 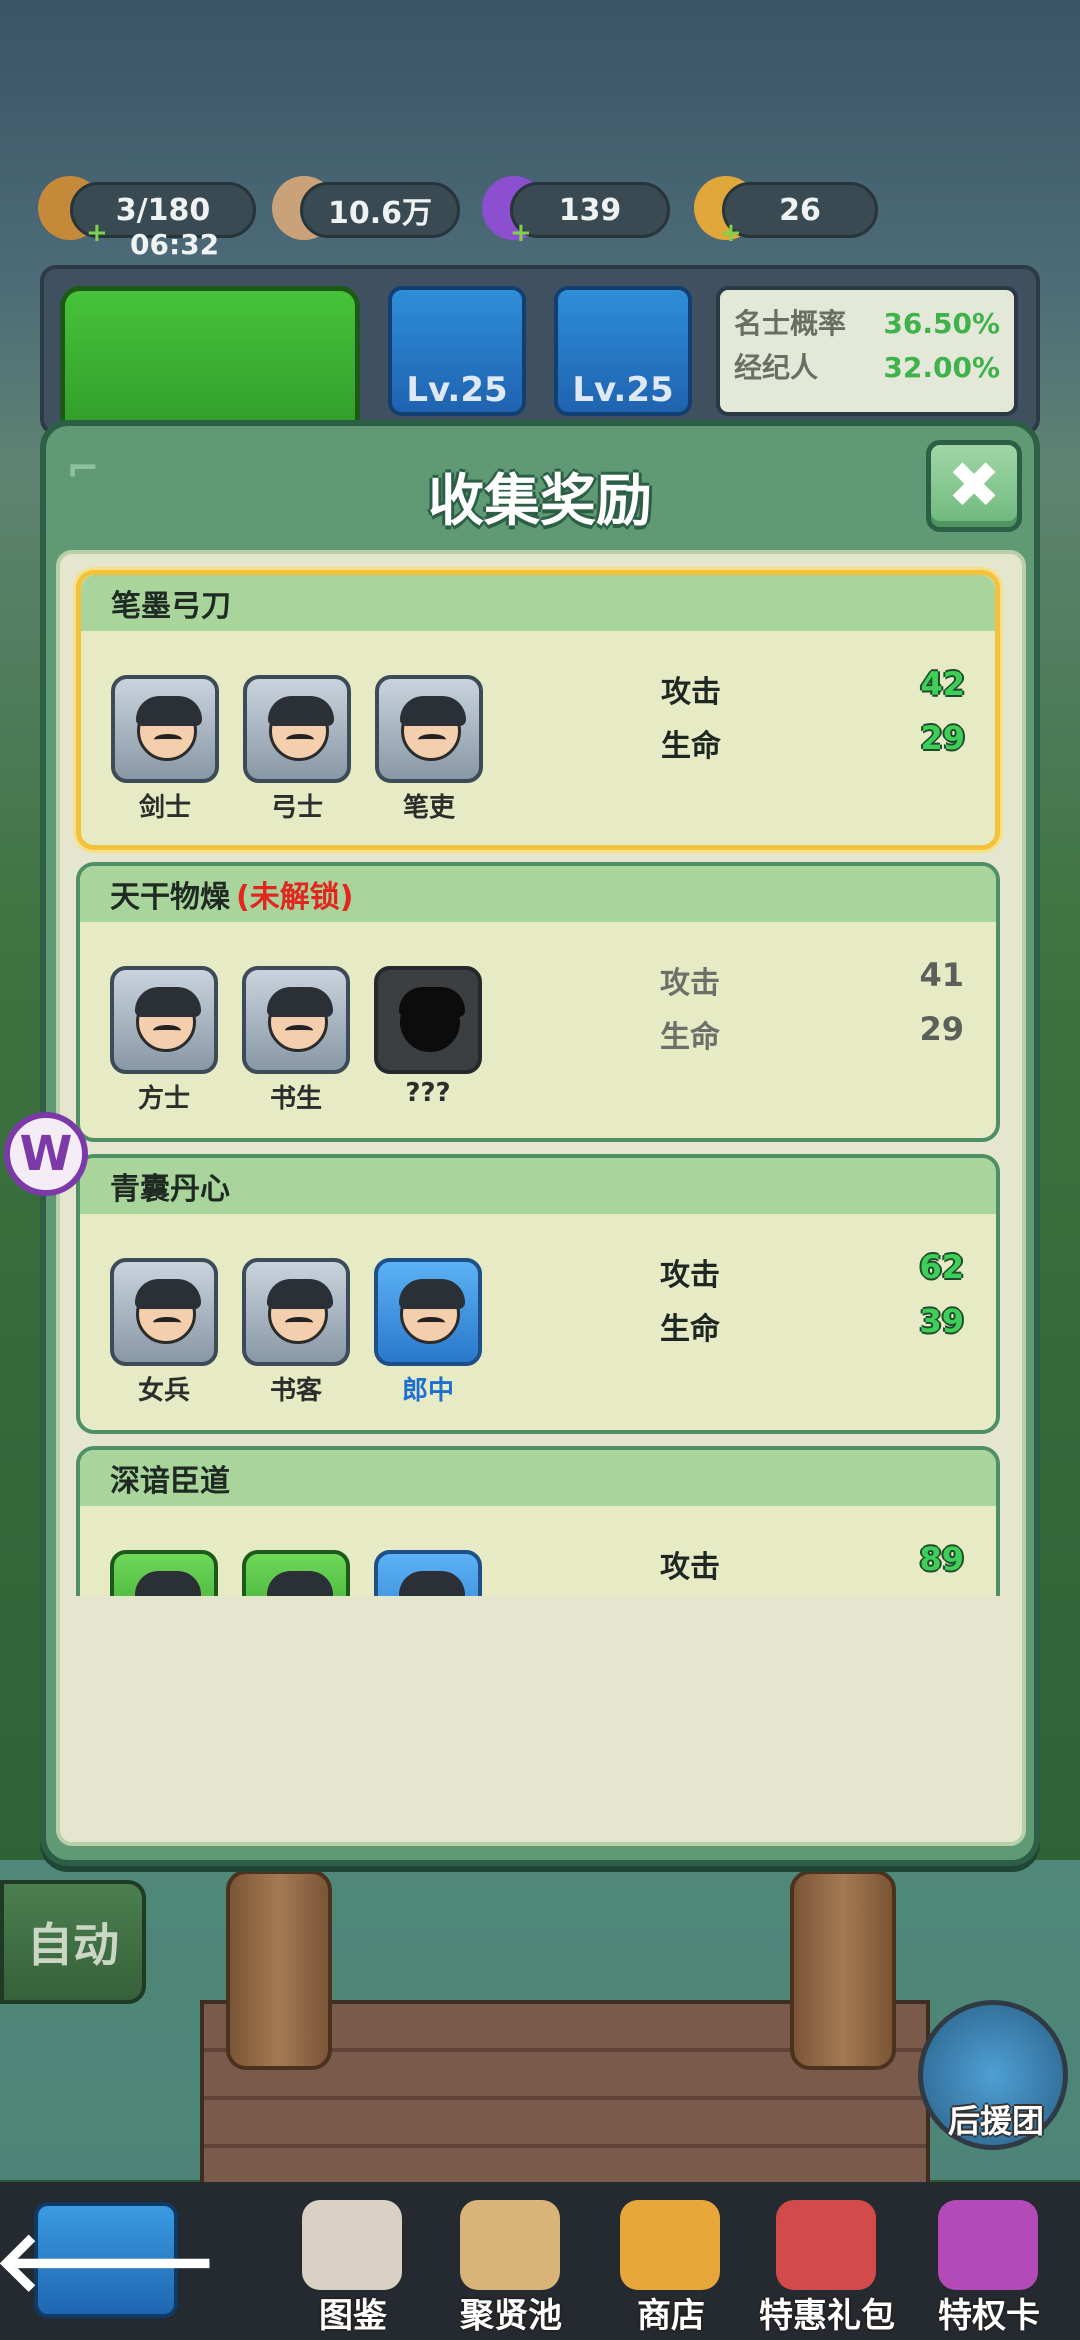 What do you see at coordinates (164, 808) in the screenshot?
I see `hero-name: 剑士` at bounding box center [164, 808].